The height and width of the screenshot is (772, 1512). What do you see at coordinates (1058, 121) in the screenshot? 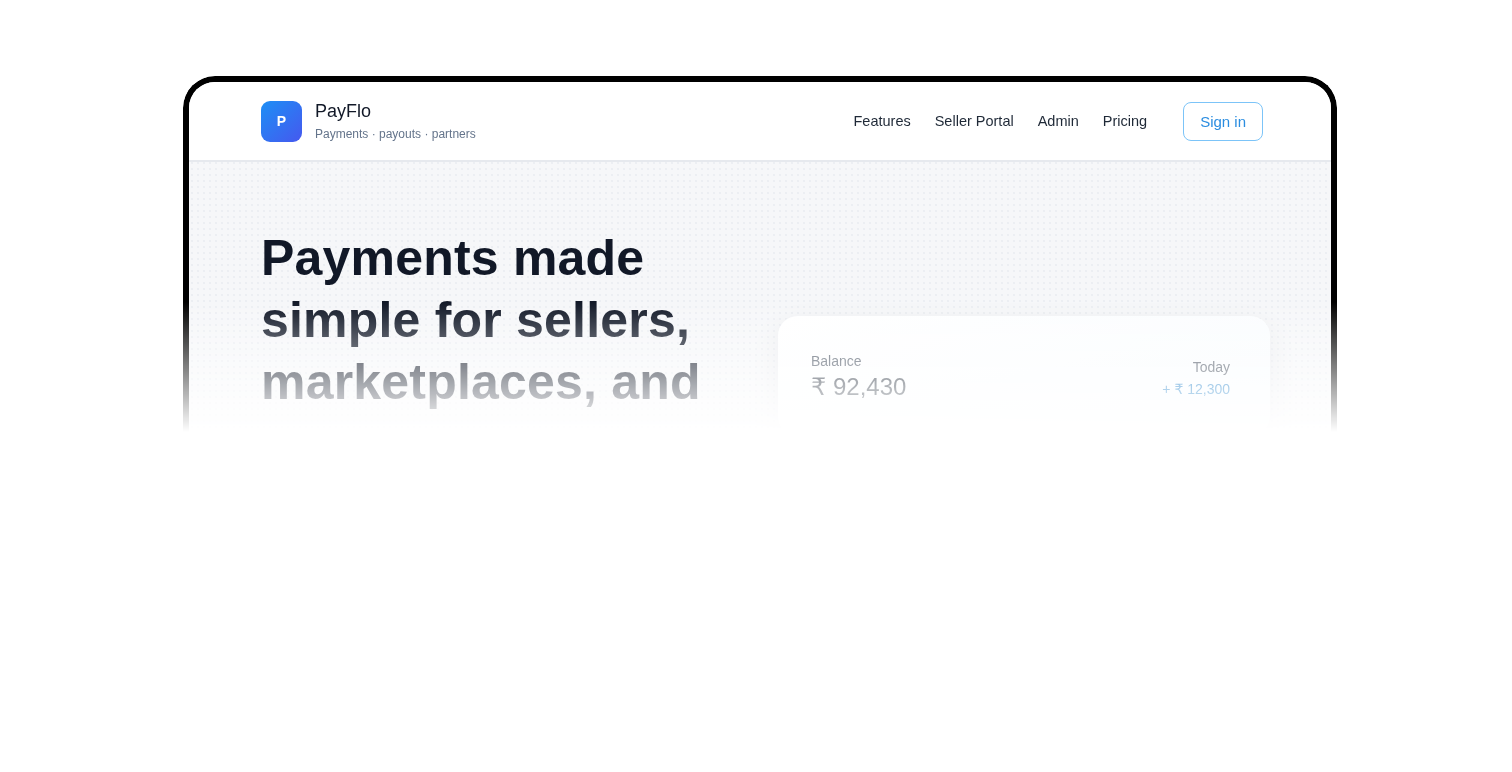
I see `nav-link: Admin` at bounding box center [1058, 121].